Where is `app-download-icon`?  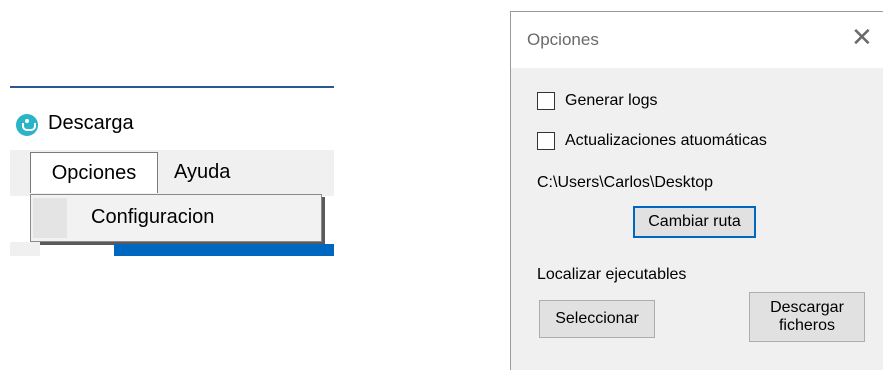
app-download-icon is located at coordinates (27, 125).